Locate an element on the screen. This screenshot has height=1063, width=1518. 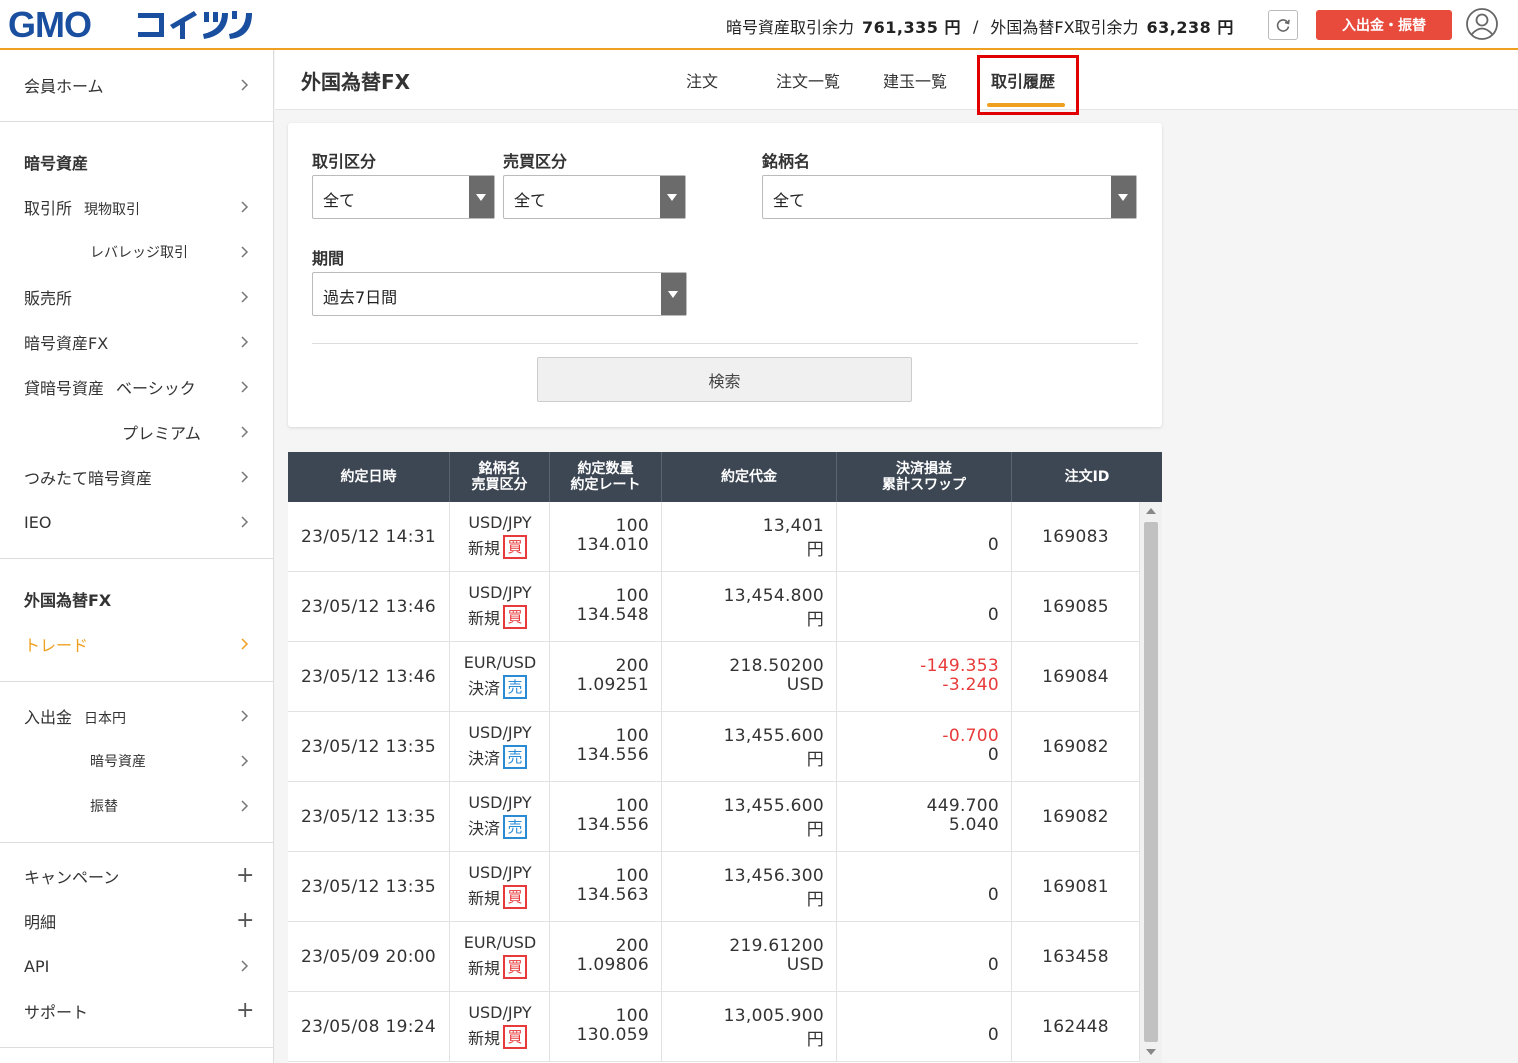
sidebar-item-crypto-fx: 暗号資産FX is located at coordinates (137, 342).